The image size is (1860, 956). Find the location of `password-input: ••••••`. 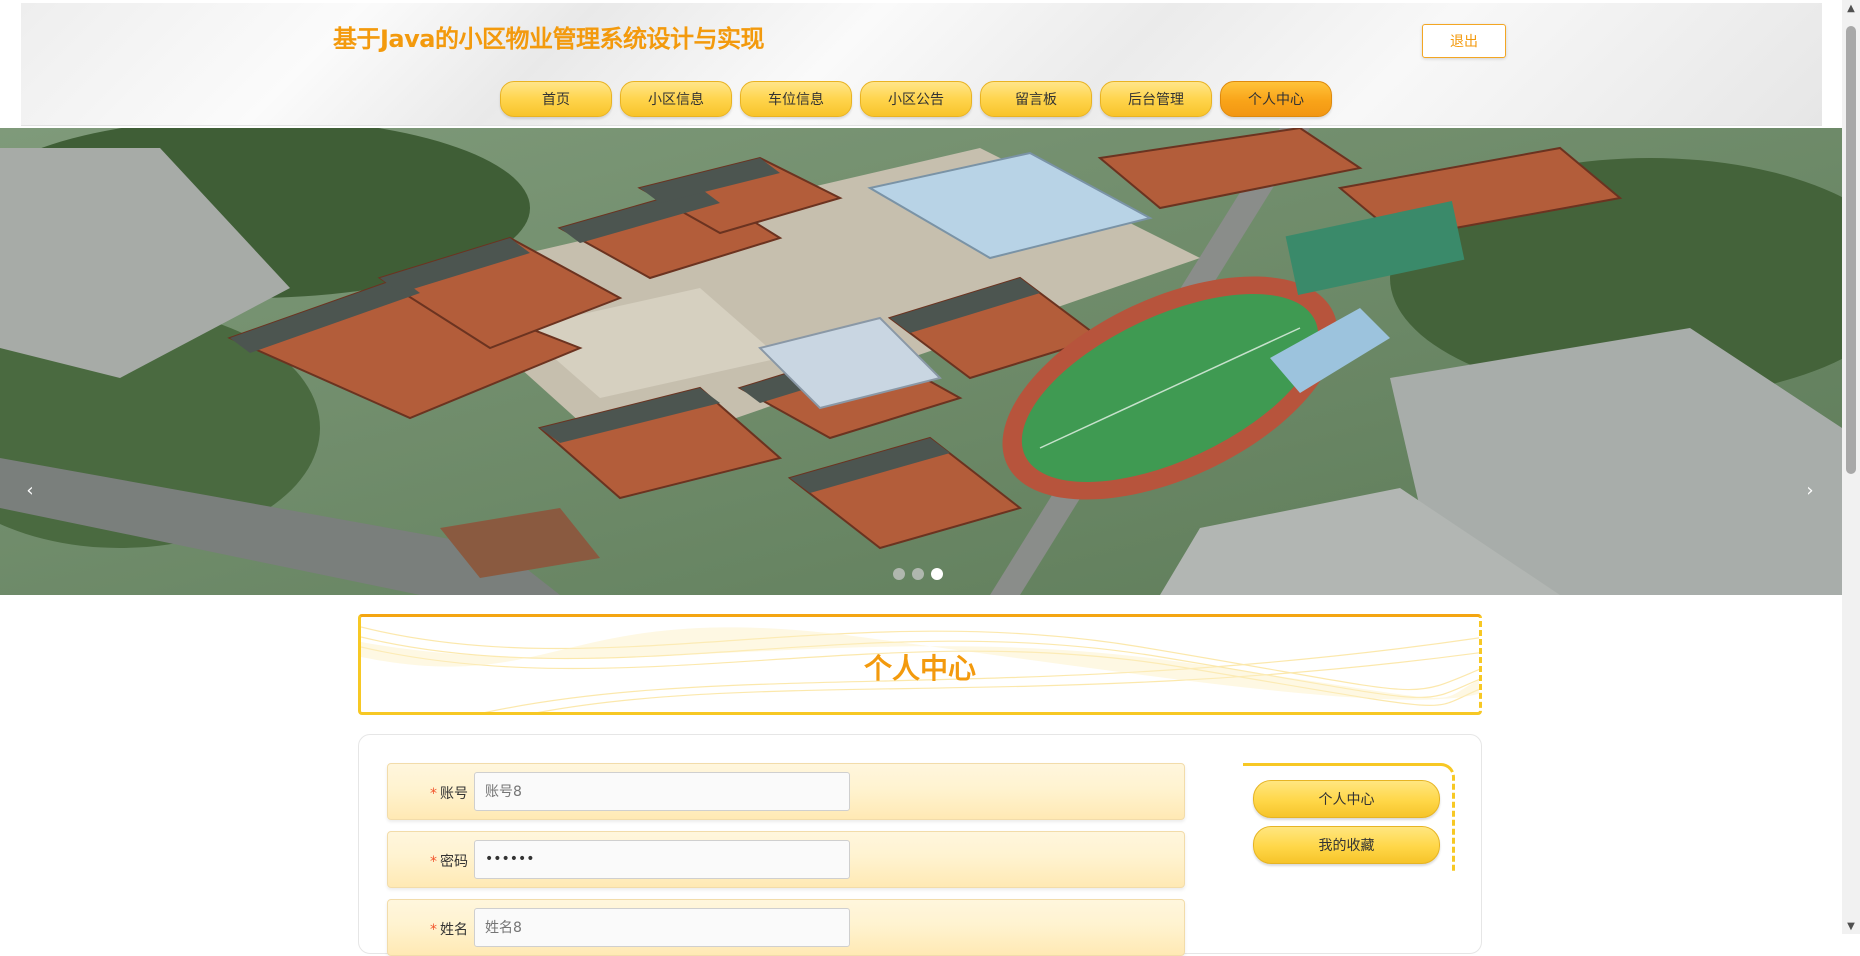

password-input: •••••• is located at coordinates (662, 859).